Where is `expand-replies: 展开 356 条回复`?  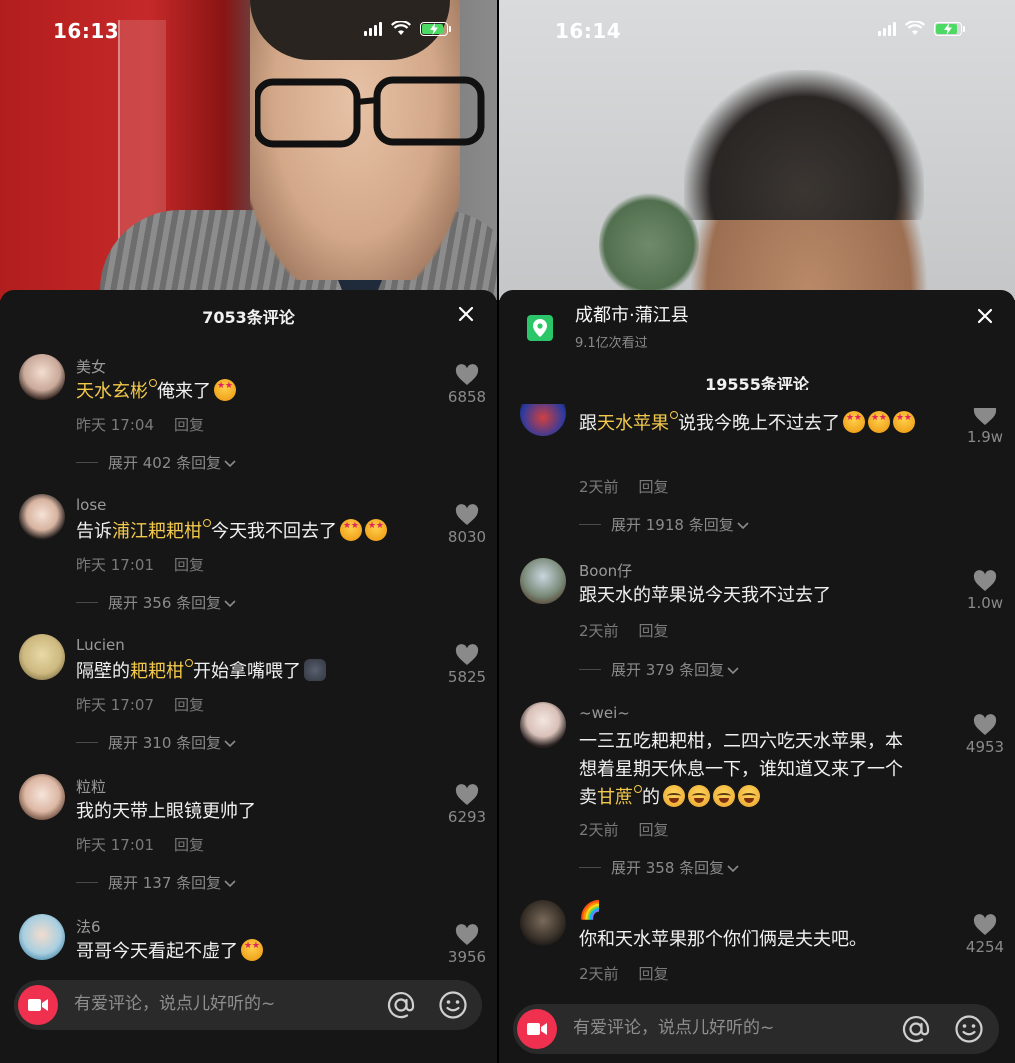 expand-replies: 展开 356 条回复 is located at coordinates (156, 602).